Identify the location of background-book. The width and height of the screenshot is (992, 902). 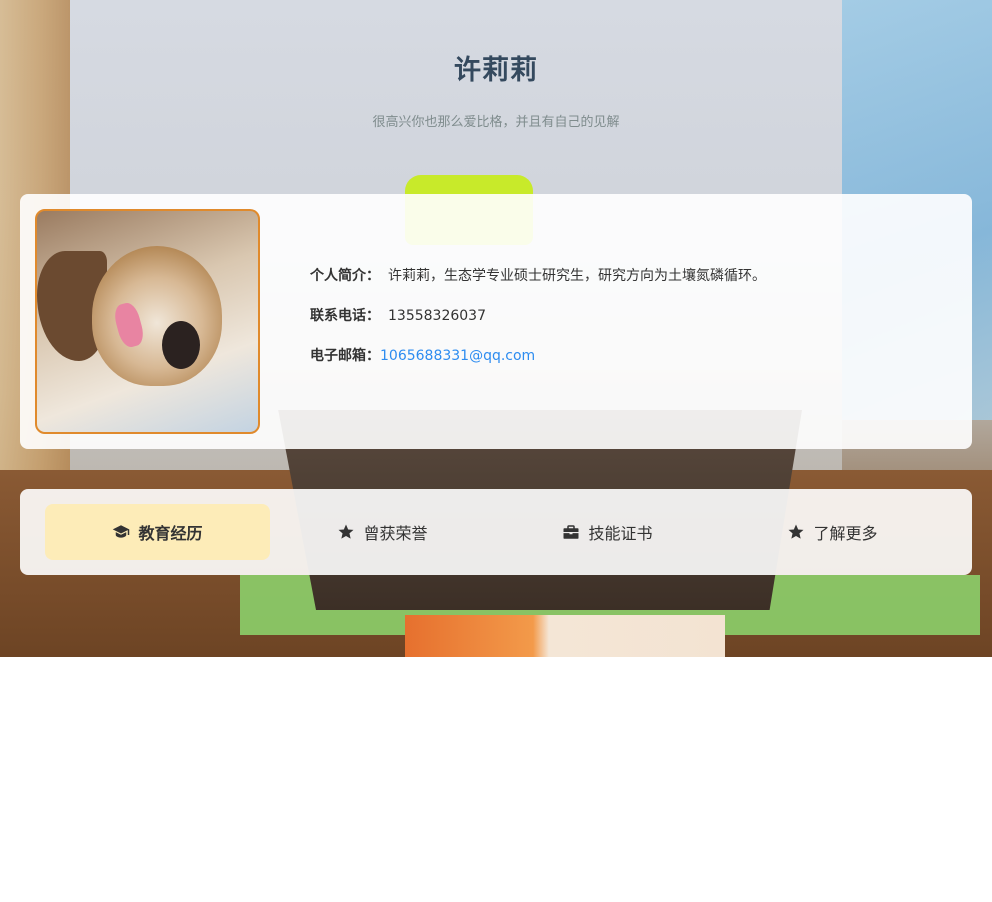
(565, 636).